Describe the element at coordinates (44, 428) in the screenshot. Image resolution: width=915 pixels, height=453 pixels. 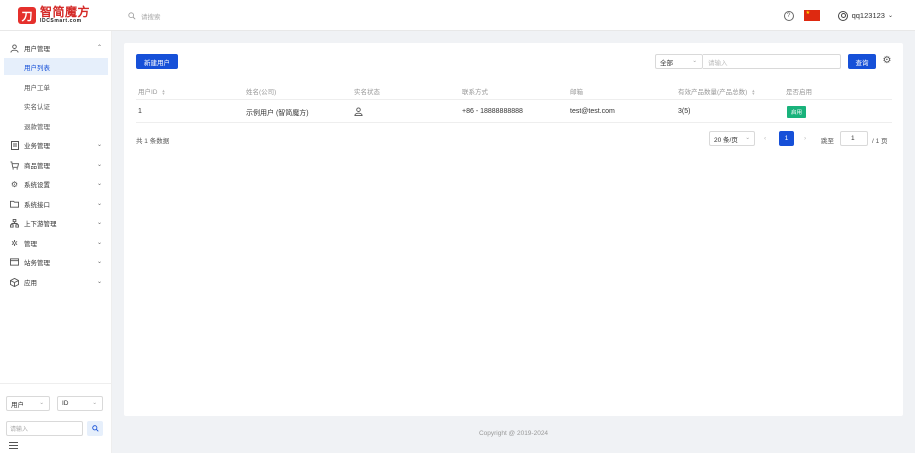
I see `quick-search-input: 请输入` at that location.